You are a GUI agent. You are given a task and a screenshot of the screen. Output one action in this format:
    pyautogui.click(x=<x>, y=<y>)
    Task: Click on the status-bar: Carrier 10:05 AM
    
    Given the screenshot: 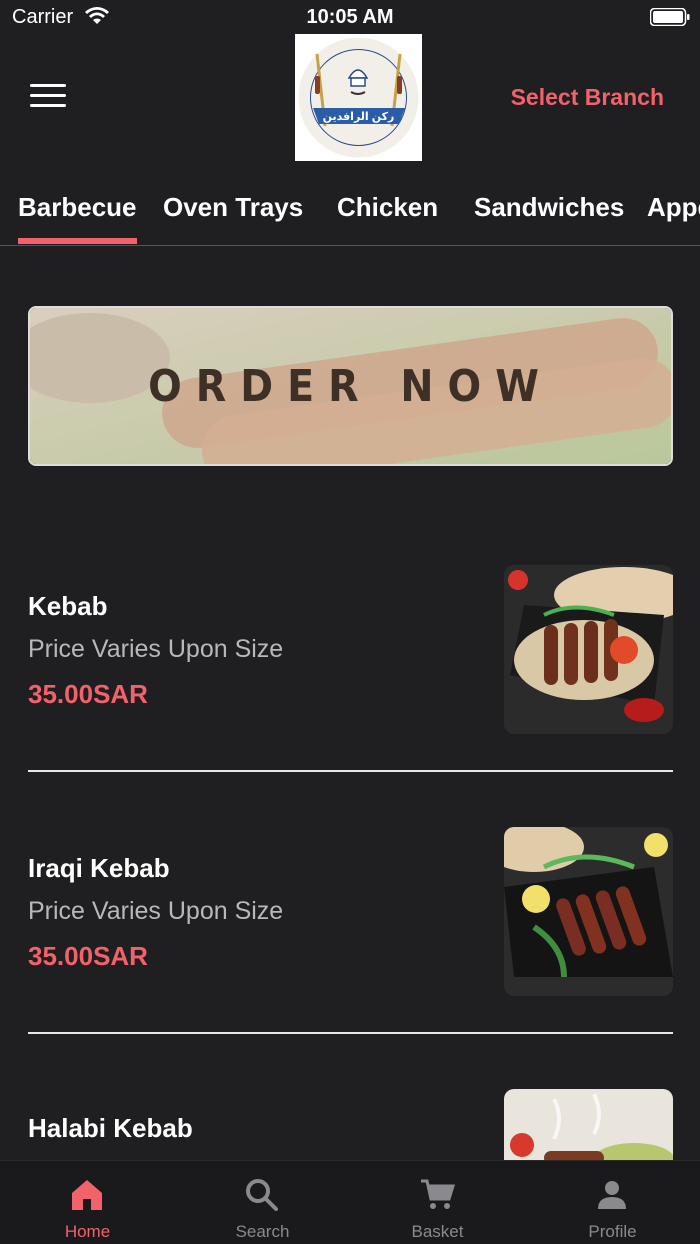 What is the action you would take?
    pyautogui.click(x=350, y=17)
    